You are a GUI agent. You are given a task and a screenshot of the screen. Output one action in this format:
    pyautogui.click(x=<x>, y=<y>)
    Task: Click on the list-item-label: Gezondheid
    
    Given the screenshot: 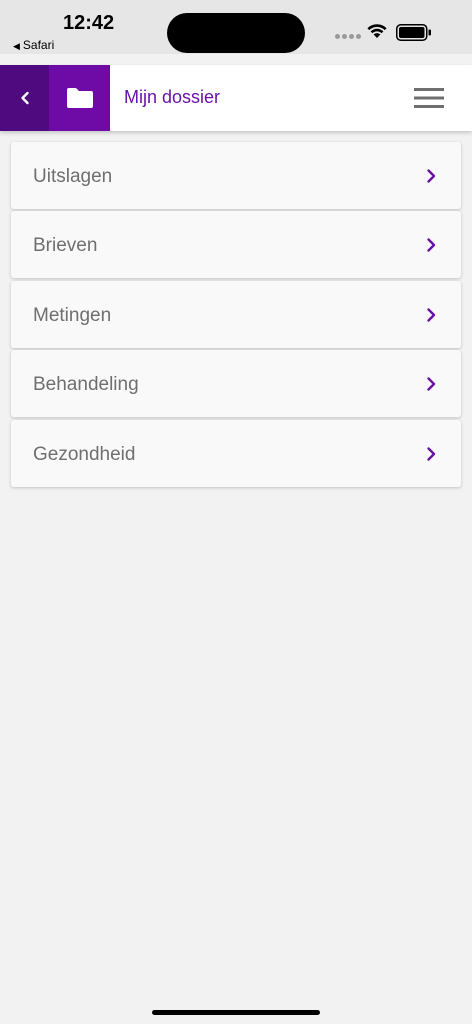 What is the action you would take?
    pyautogui.click(x=84, y=454)
    